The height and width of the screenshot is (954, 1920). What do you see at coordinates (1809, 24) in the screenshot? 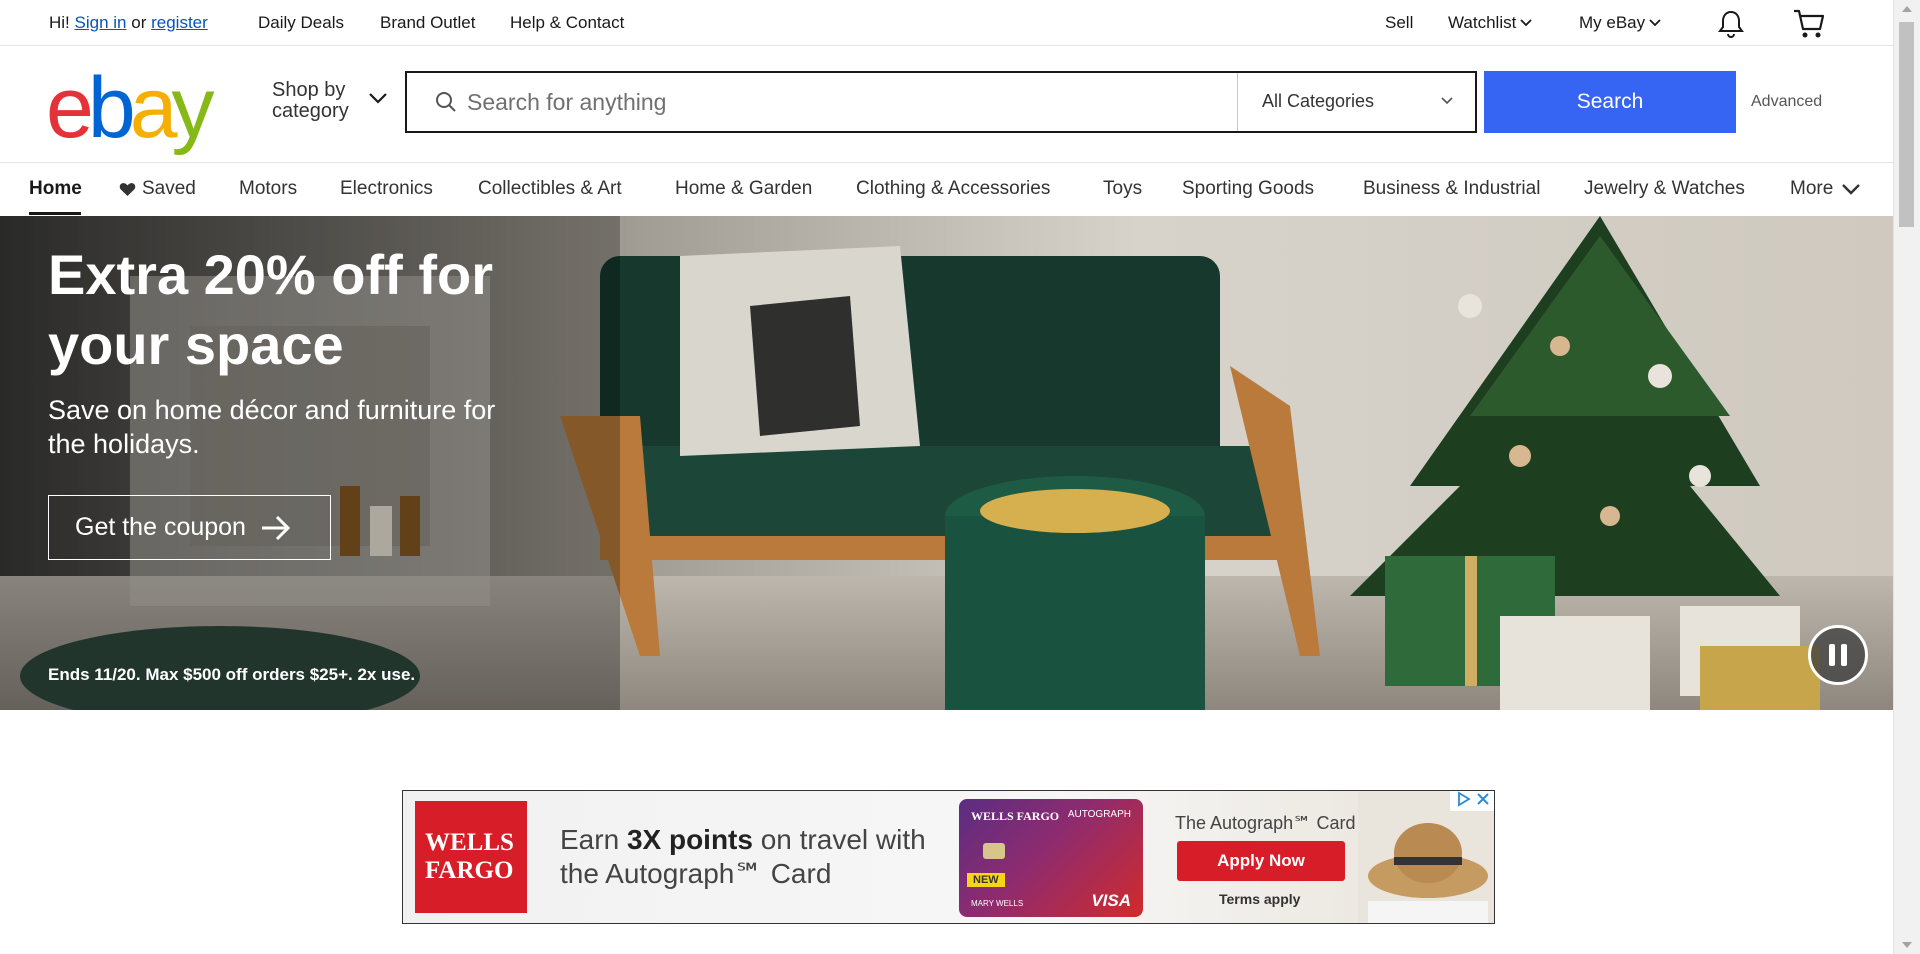
I see `cart-icon` at bounding box center [1809, 24].